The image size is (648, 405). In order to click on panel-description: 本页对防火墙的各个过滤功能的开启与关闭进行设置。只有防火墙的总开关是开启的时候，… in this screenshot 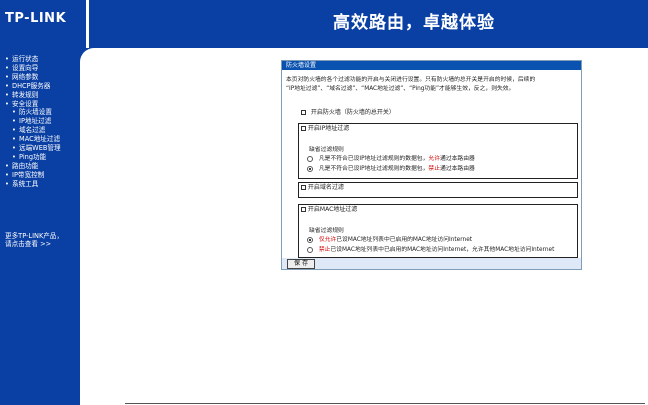, I will do `click(431, 85)`.